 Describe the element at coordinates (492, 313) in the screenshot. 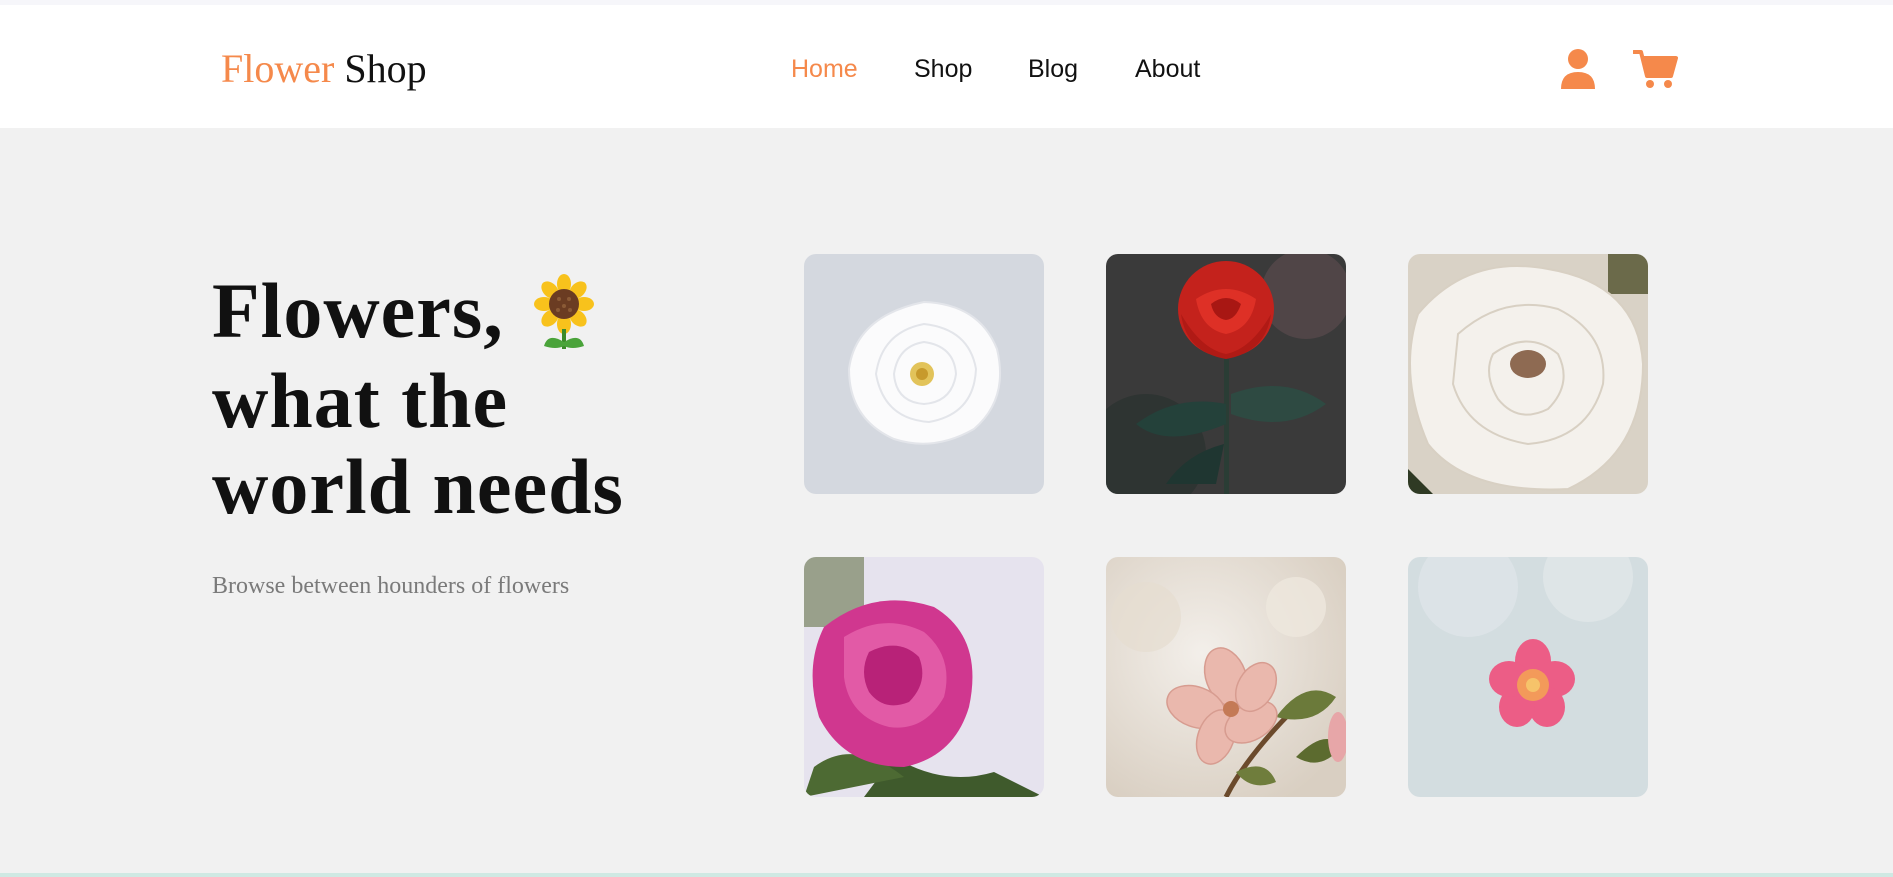

I see `hero-title-line-1: Flowers,` at that location.